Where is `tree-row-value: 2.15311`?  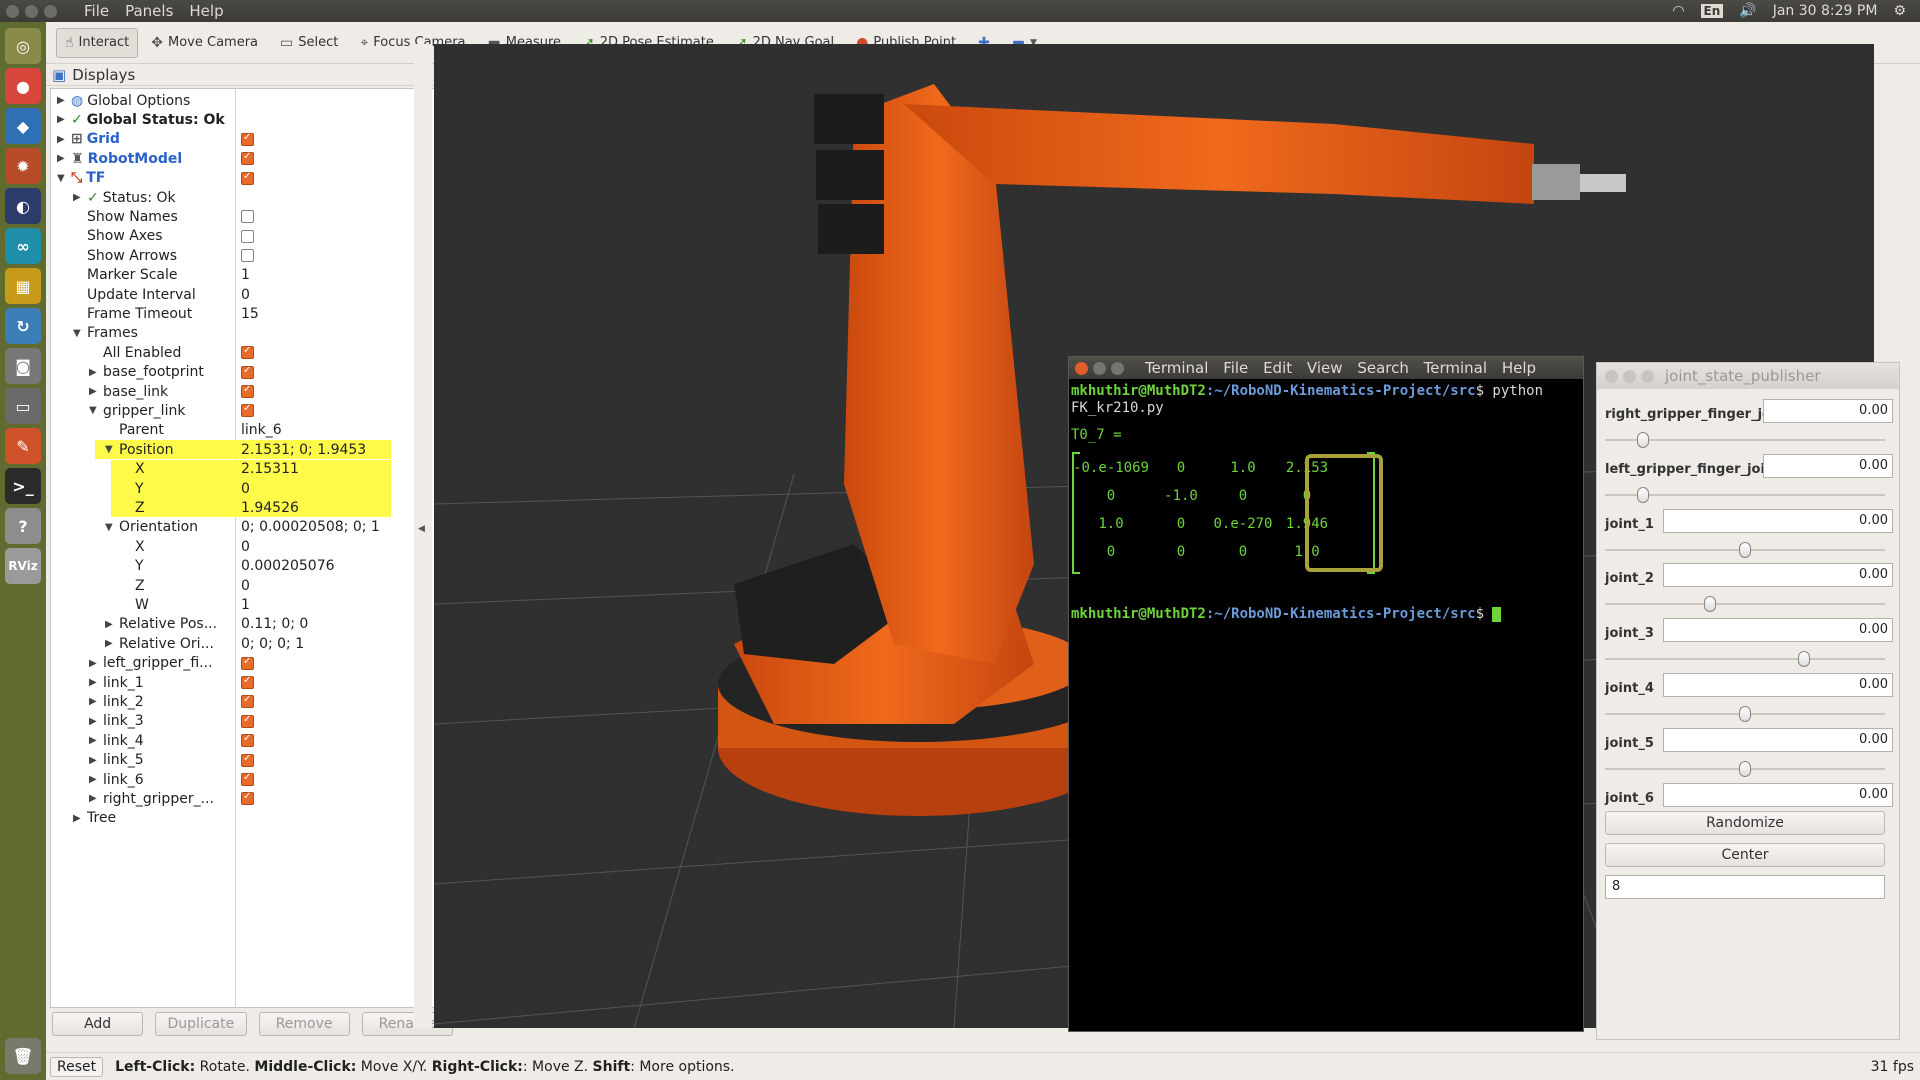 tree-row-value: 2.15311 is located at coordinates (270, 469).